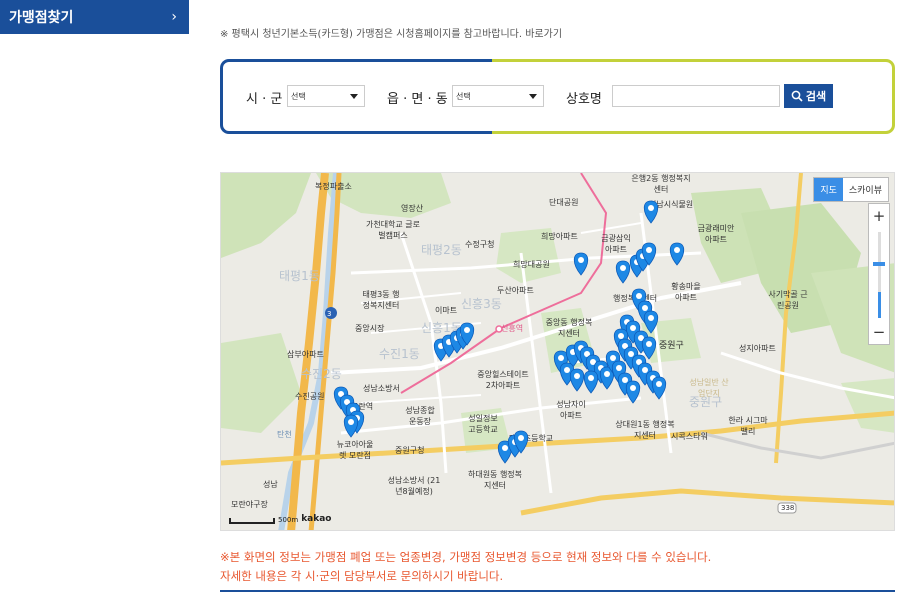  I want to click on store-name-label: 상호명, so click(584, 99).